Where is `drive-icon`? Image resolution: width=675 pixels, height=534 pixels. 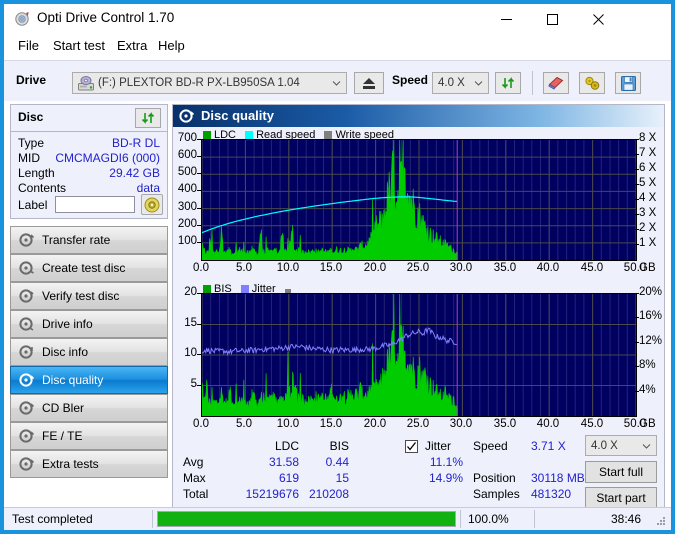
drive-icon is located at coordinates (86, 85).